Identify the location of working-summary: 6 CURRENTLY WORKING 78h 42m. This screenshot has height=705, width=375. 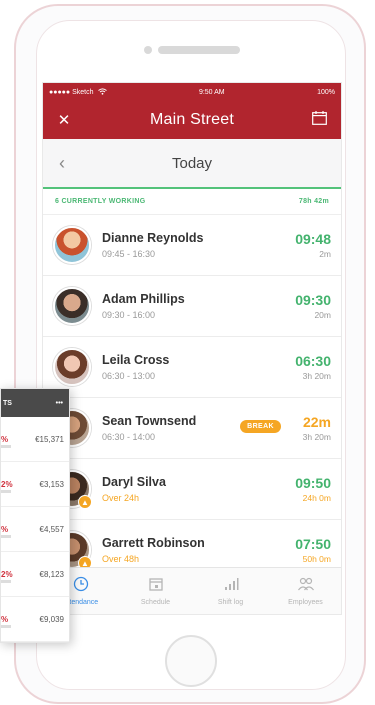
(192, 202).